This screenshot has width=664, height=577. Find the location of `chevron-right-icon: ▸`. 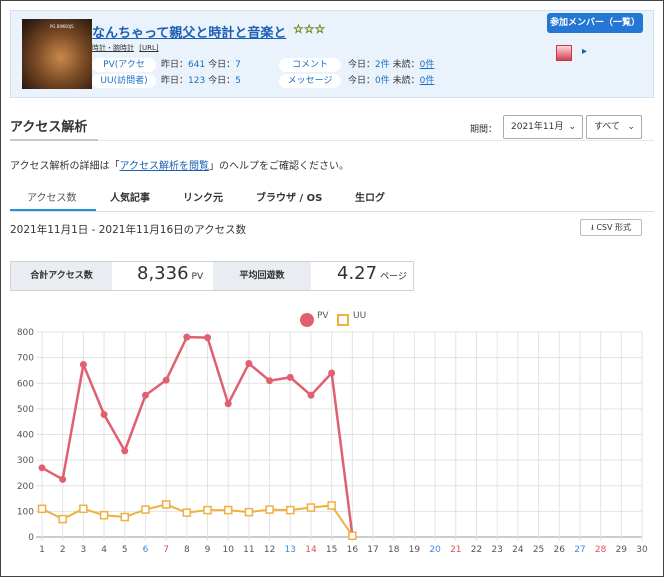

chevron-right-icon: ▸ is located at coordinates (584, 51).